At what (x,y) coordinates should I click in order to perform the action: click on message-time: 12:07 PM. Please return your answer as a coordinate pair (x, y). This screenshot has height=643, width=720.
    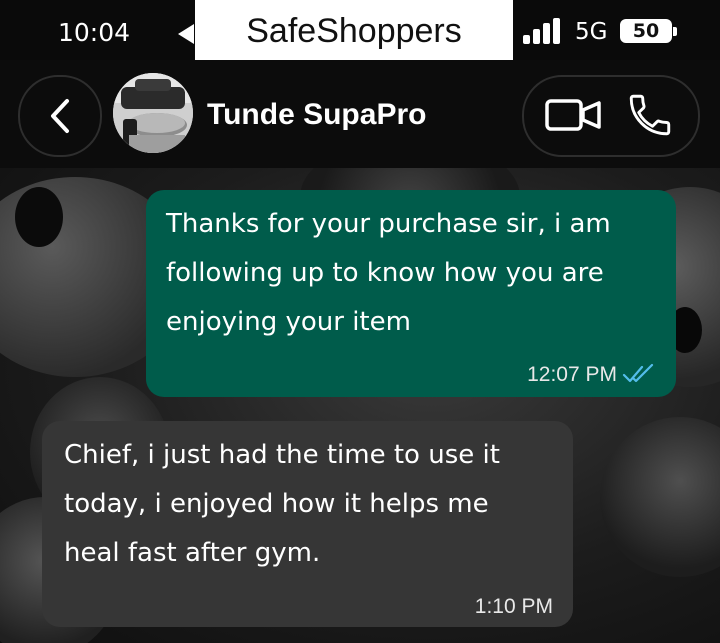
    Looking at the image, I should click on (572, 374).